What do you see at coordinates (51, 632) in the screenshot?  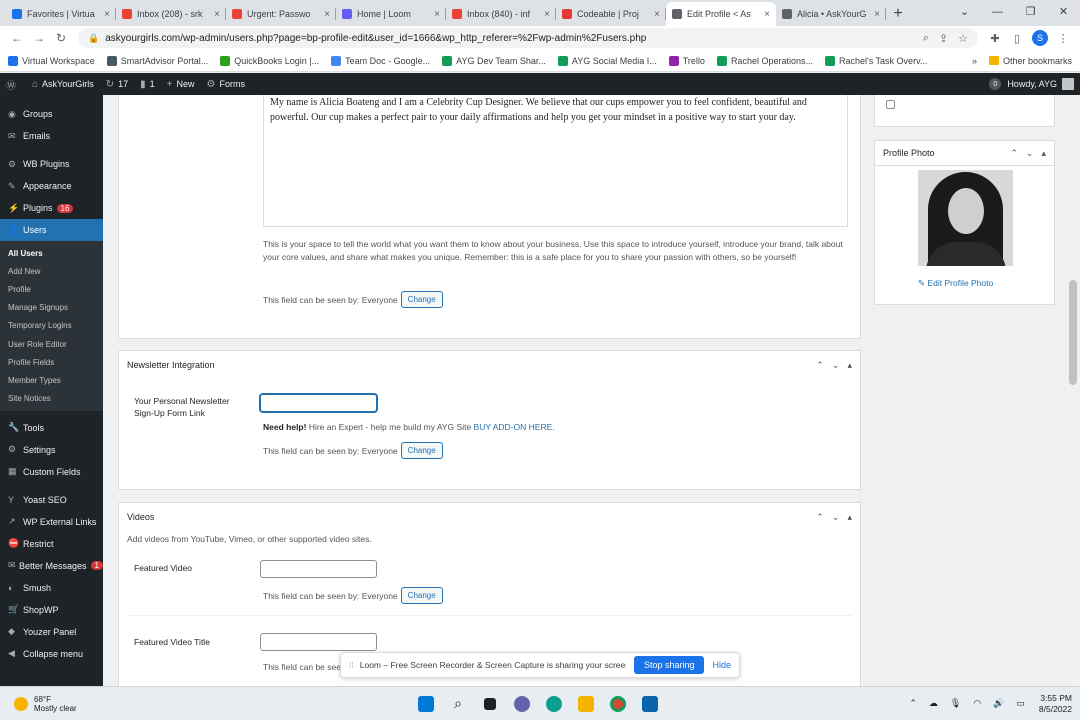 I see `sidebar-item-youzer-panel: ◆ Youzer Panel` at bounding box center [51, 632].